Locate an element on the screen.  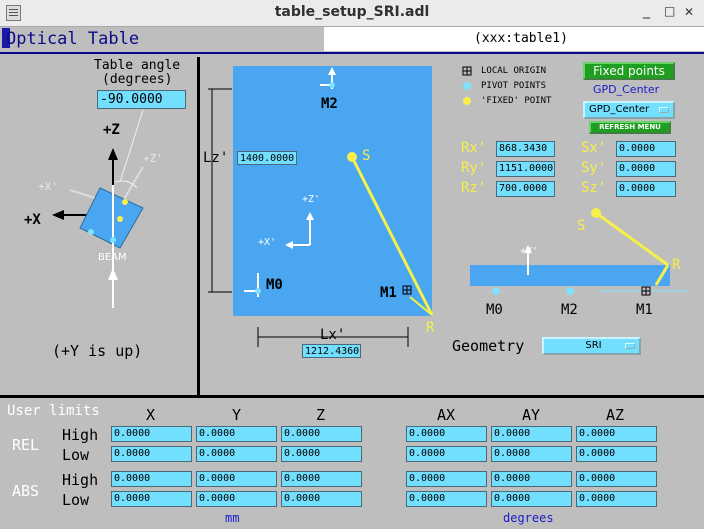
abs-high-az: 0.0000 is located at coordinates (616, 479).